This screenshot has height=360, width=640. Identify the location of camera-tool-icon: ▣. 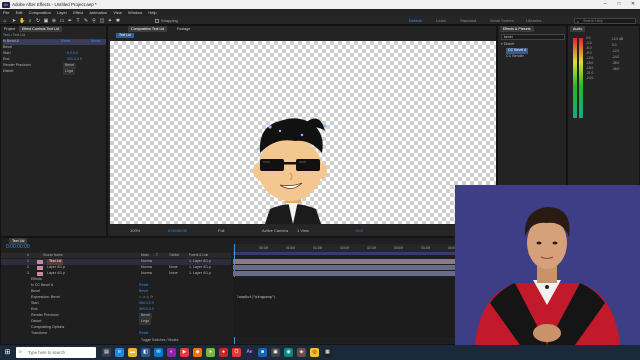
(46, 21).